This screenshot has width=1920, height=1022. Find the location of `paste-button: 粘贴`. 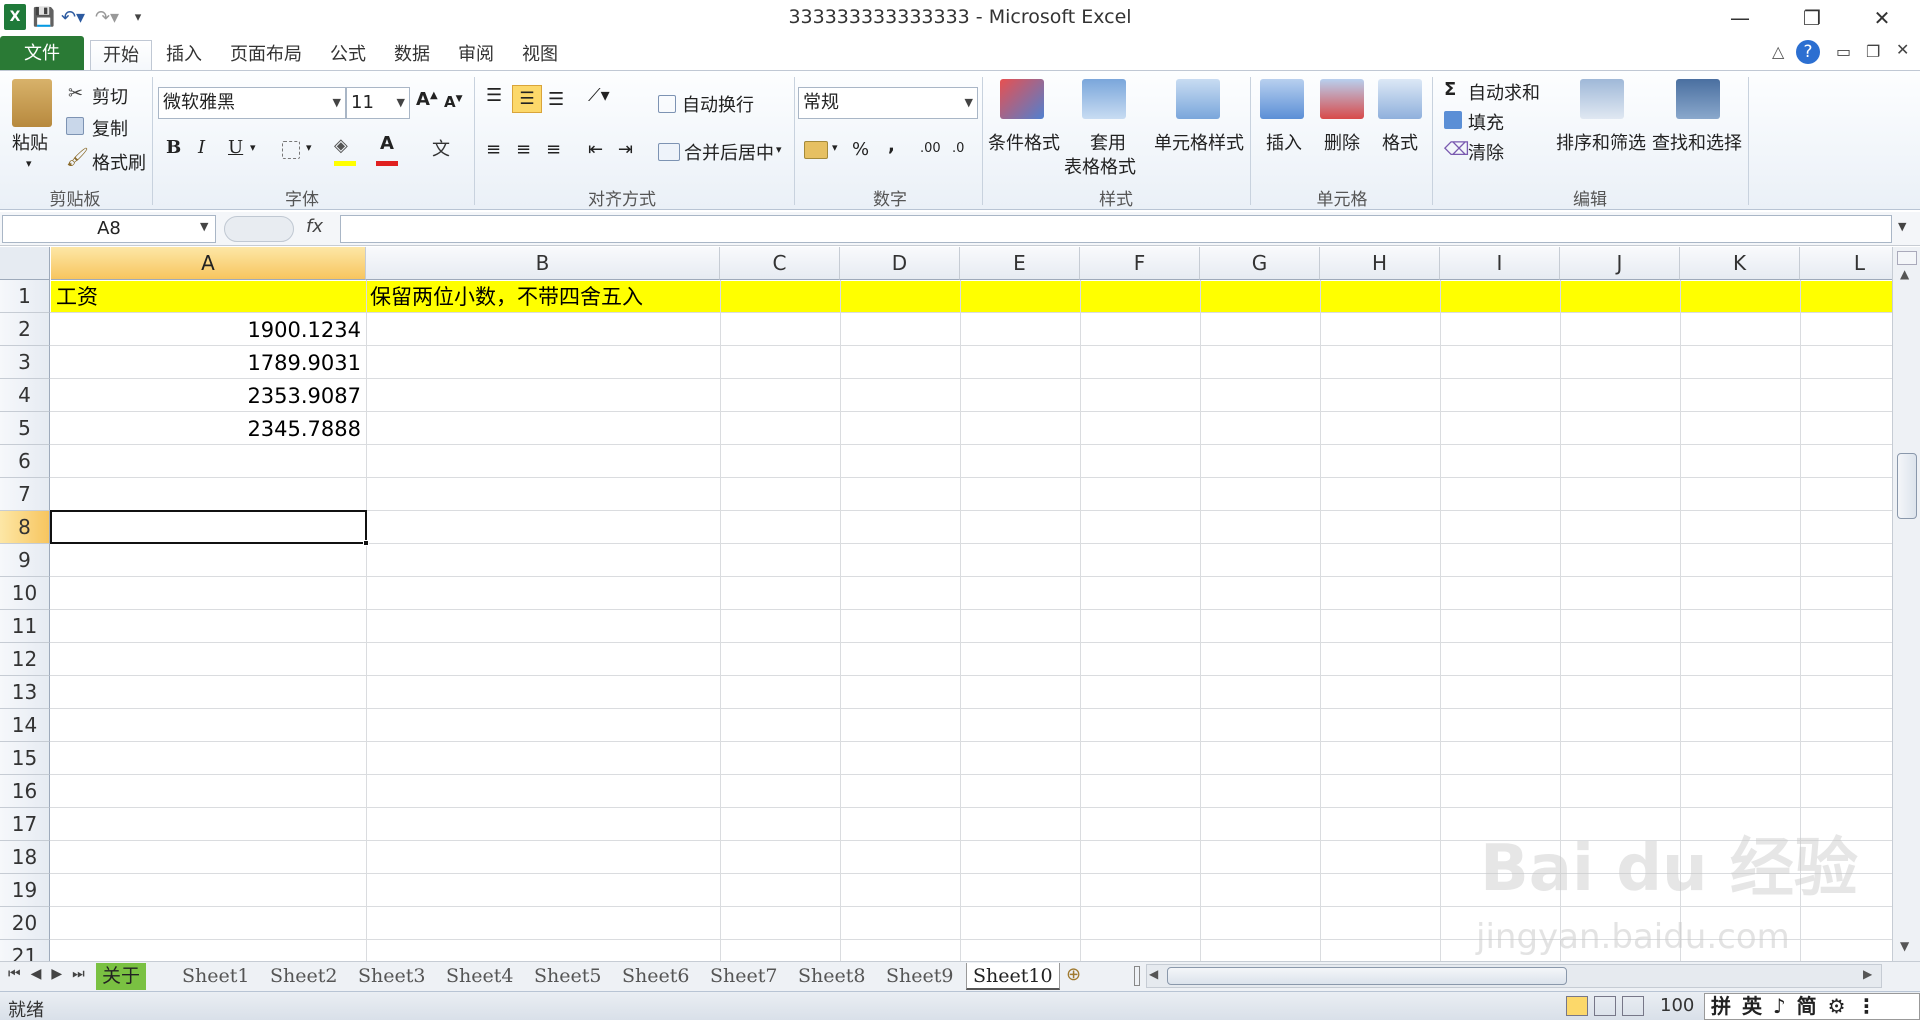

paste-button: 粘贴 is located at coordinates (30, 142).